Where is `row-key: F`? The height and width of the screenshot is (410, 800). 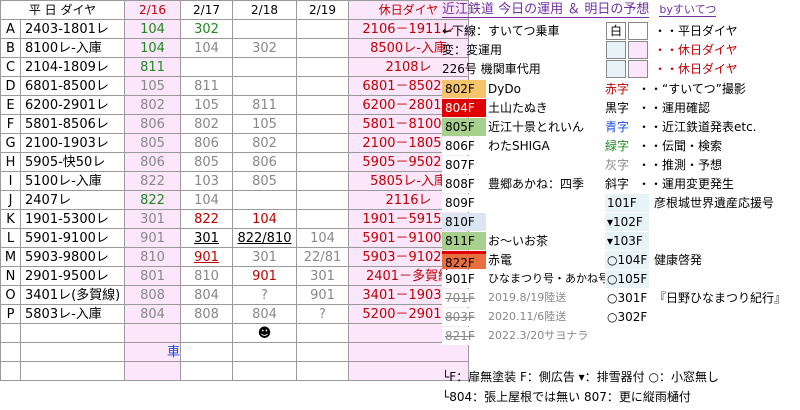
row-key: F is located at coordinates (10, 124).